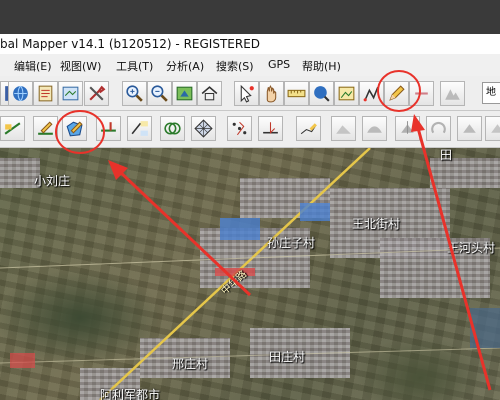 The image size is (500, 400). I want to click on globe-button, so click(20, 93).